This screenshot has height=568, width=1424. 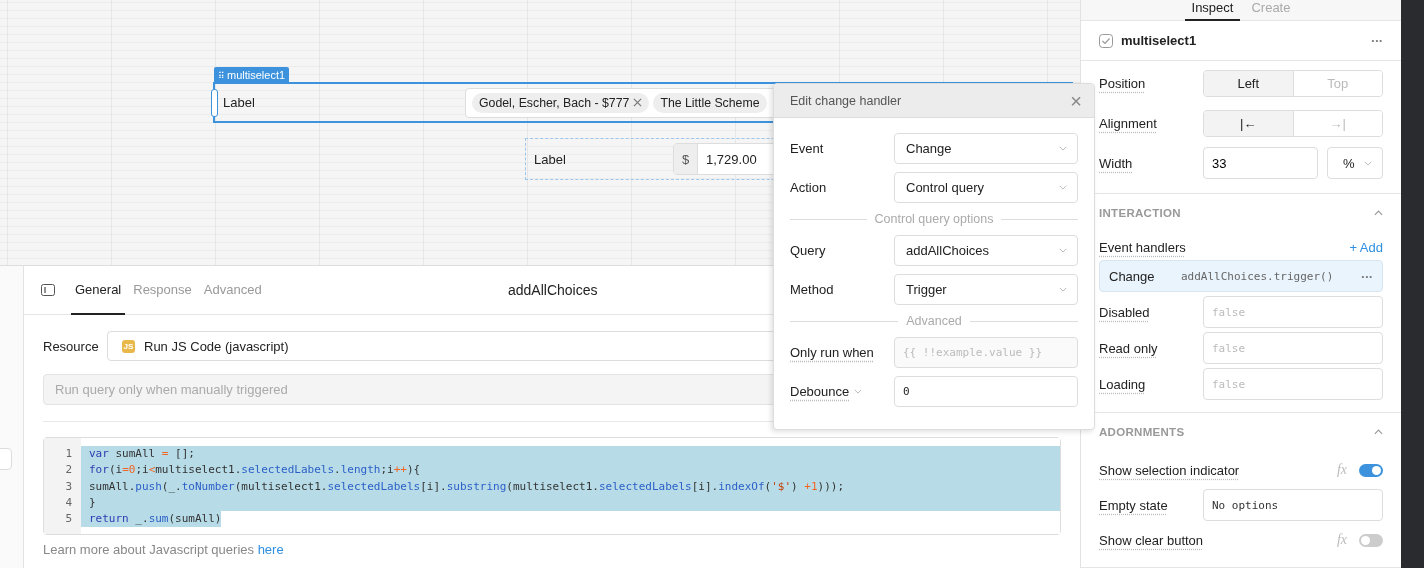 What do you see at coordinates (1355, 163) in the screenshot?
I see `unit-select: %` at bounding box center [1355, 163].